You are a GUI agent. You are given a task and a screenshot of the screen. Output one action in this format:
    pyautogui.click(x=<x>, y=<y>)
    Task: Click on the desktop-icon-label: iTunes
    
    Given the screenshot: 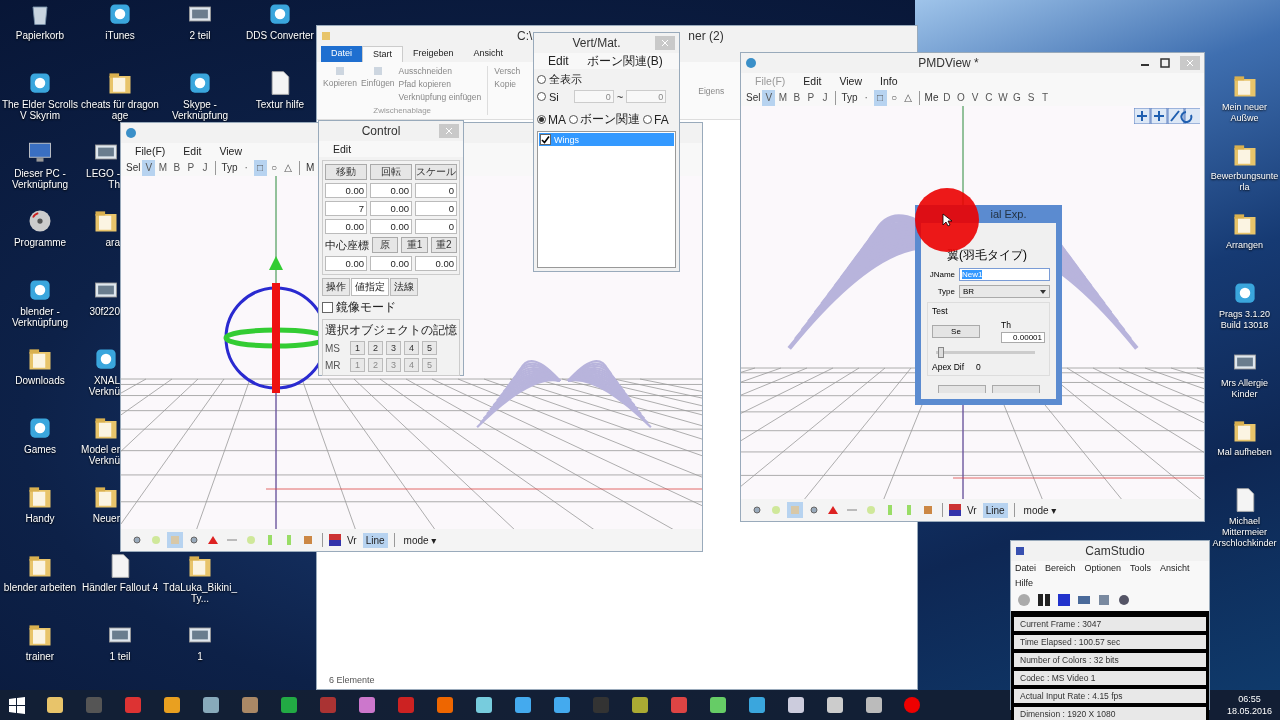 What is the action you would take?
    pyautogui.click(x=120, y=35)
    